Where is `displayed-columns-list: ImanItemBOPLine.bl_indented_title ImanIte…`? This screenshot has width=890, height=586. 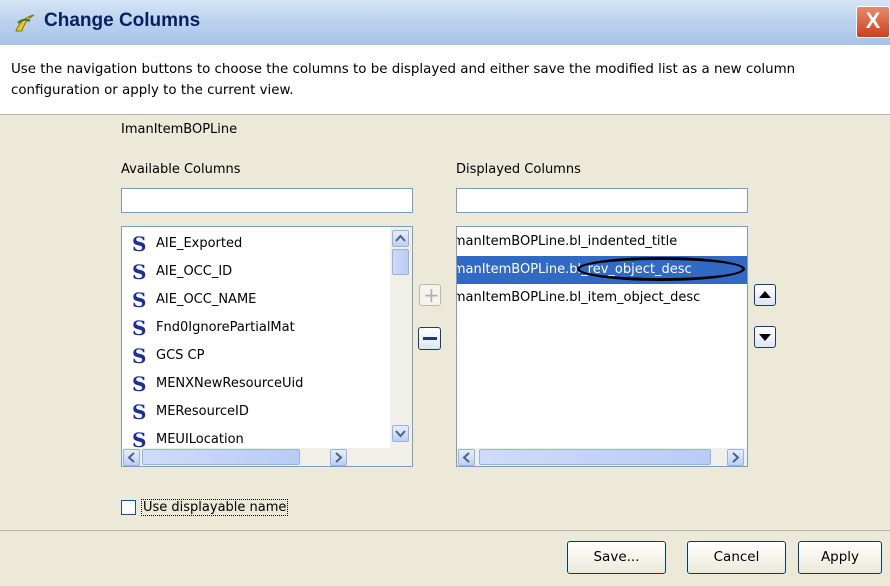
displayed-columns-list: ImanItemBOPLine.bl_indented_title ImanIte… is located at coordinates (602, 346).